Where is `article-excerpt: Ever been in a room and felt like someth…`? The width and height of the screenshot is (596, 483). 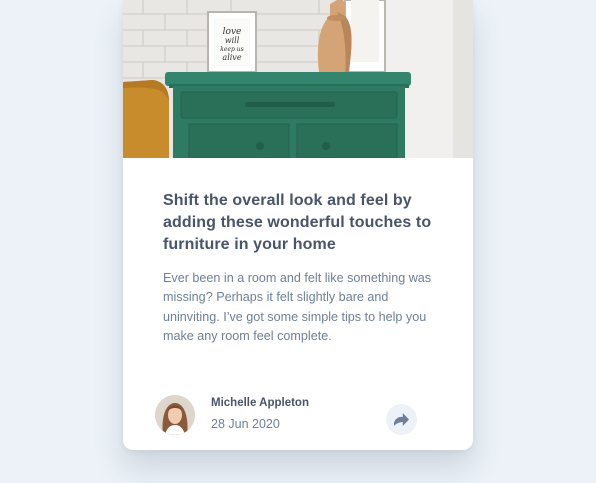
article-excerpt: Ever been in a room and felt like someth… is located at coordinates (297, 307).